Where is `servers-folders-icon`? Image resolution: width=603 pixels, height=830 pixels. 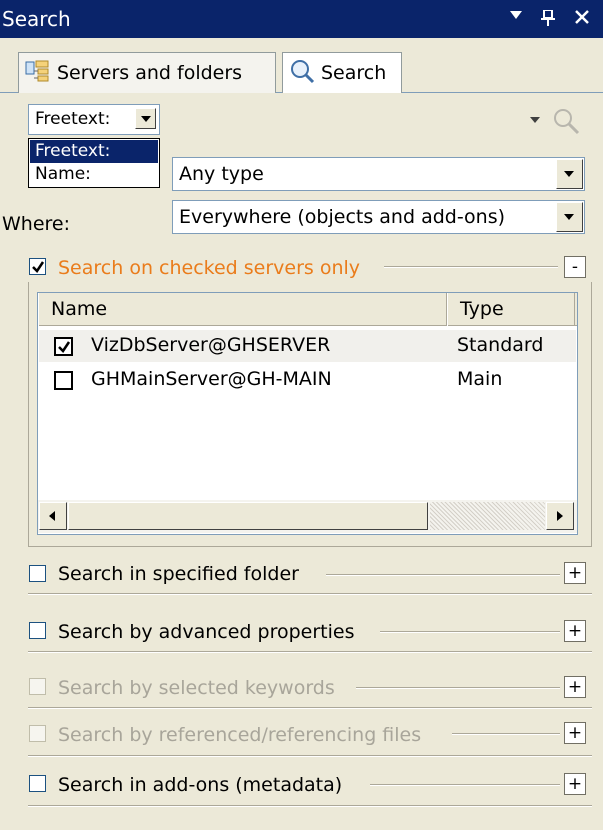 servers-folders-icon is located at coordinates (38, 73).